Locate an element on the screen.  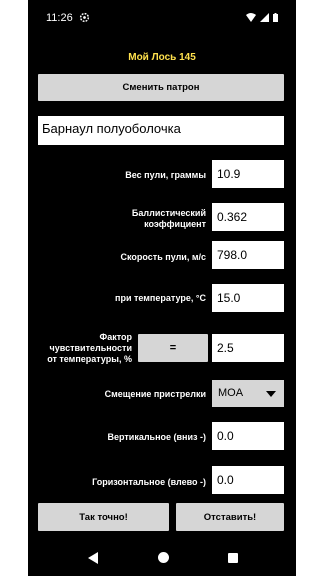
temperature-input: 15.0 is located at coordinates (248, 298).